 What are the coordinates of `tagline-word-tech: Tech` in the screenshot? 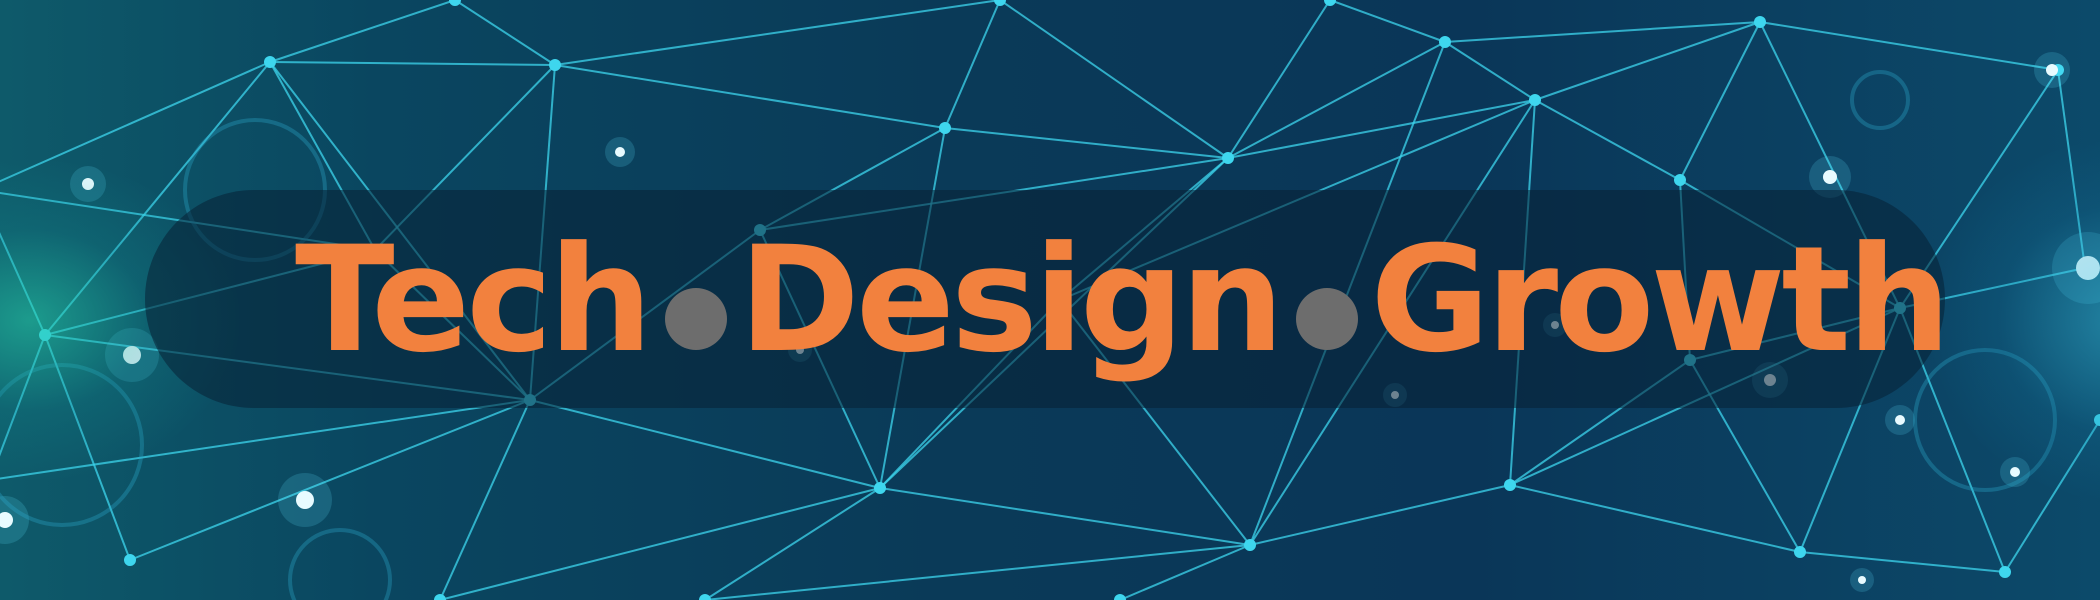 It's located at (474, 300).